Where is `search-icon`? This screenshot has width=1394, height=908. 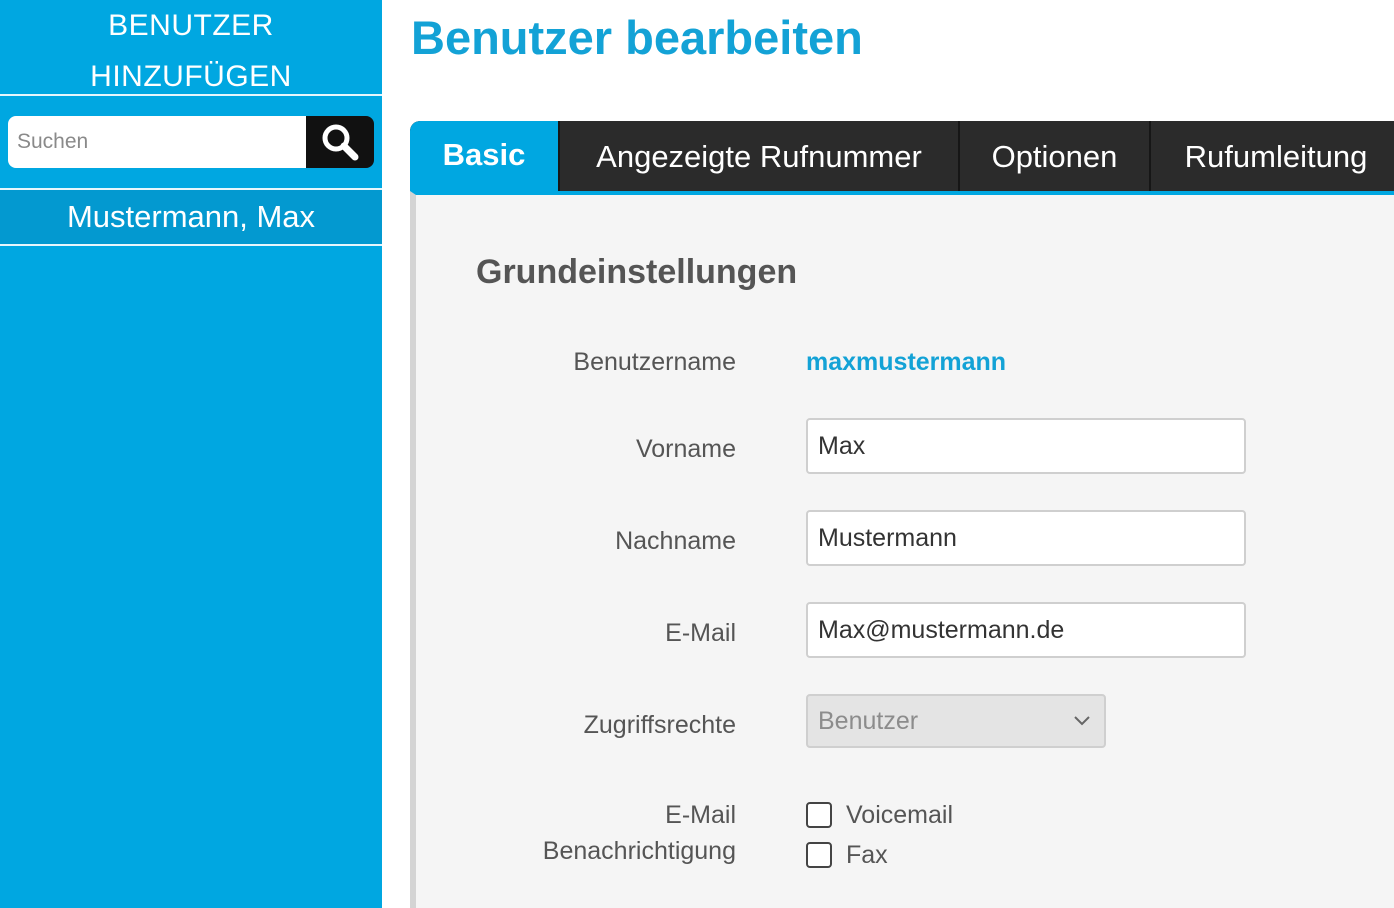
search-icon is located at coordinates (340, 142).